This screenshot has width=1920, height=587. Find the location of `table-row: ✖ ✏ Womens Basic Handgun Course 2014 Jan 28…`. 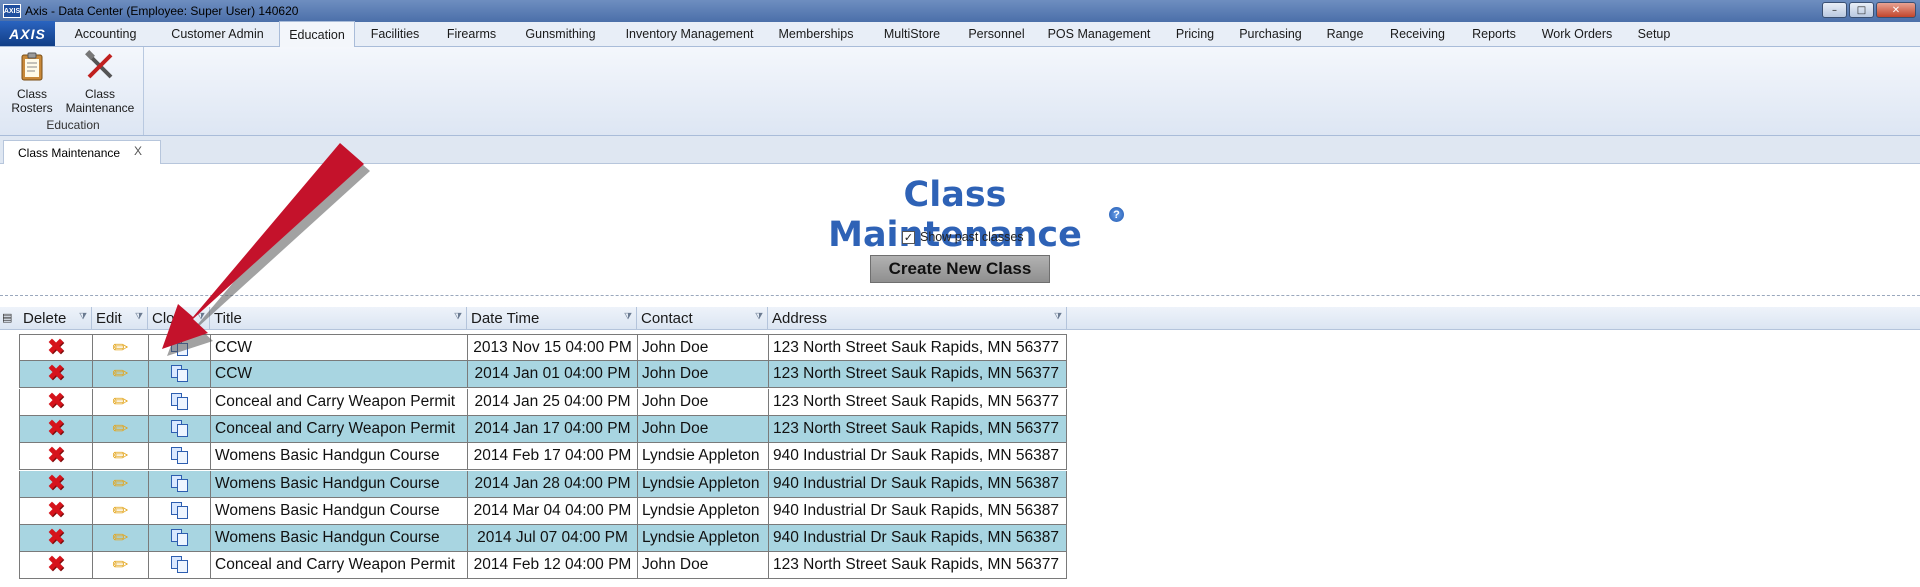

table-row: ✖ ✏ Womens Basic Handgun Course 2014 Jan 28… is located at coordinates (543, 484).